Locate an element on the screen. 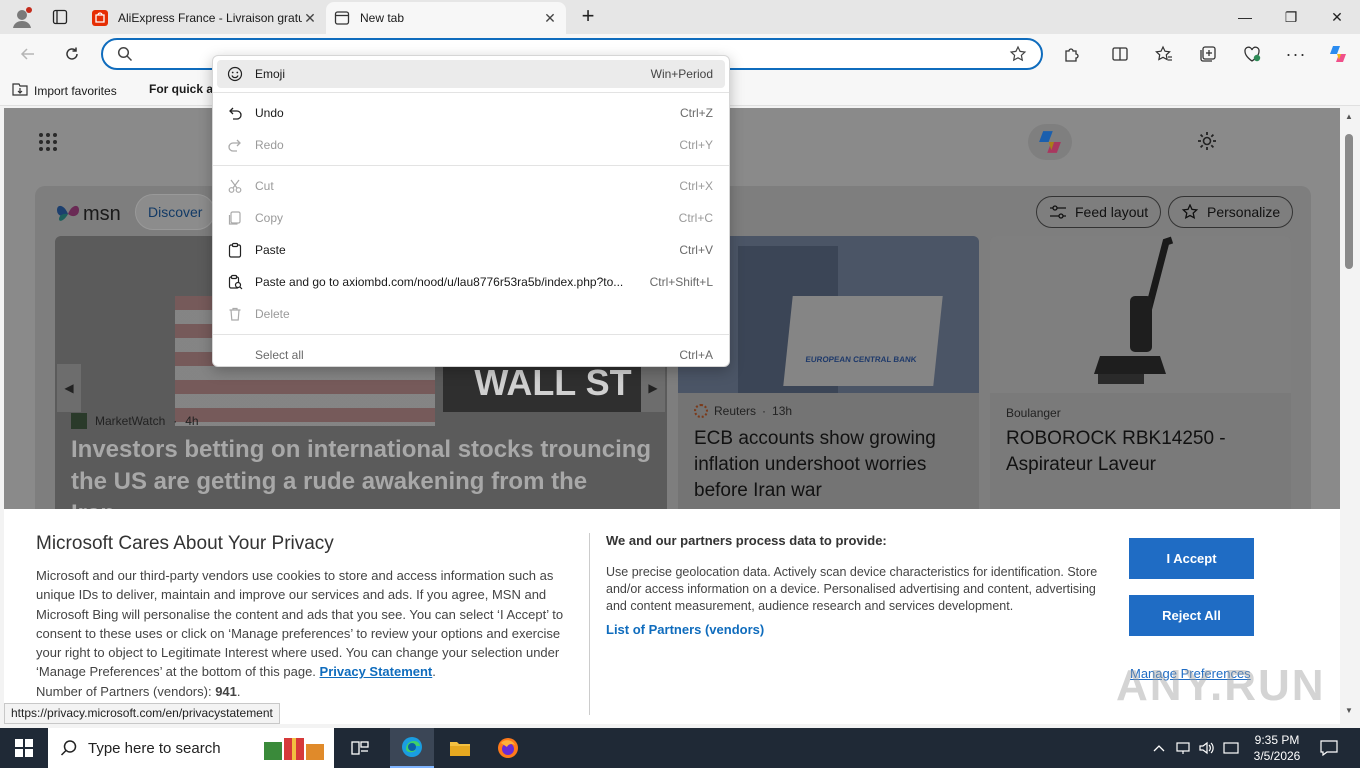 This screenshot has height=768, width=1360. split-screen-icon is located at coordinates (1120, 54).